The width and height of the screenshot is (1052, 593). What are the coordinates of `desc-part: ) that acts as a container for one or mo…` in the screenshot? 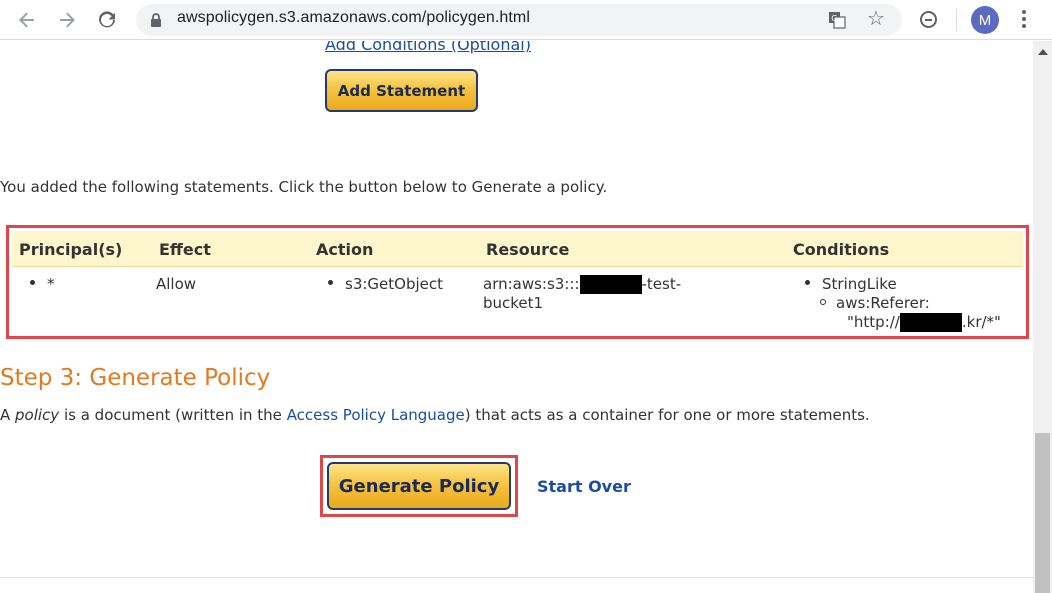 It's located at (667, 415).